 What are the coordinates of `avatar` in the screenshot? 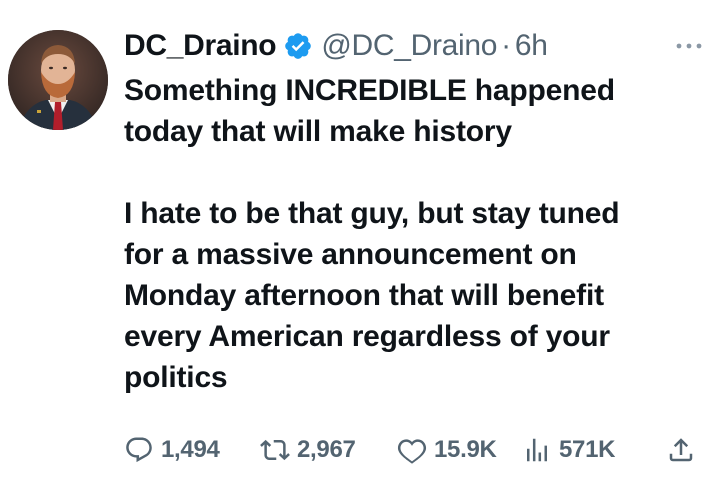 It's located at (58, 80).